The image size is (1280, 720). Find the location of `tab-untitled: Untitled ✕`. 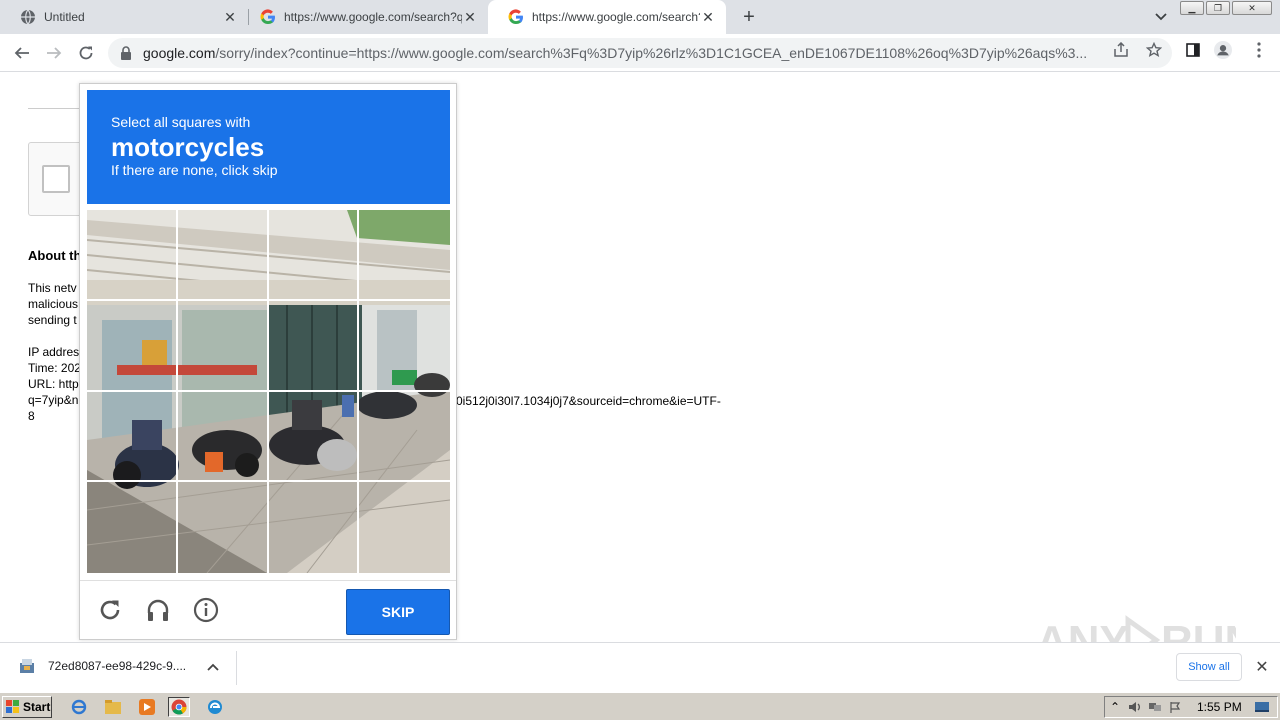

tab-untitled: Untitled ✕ is located at coordinates (124, 17).